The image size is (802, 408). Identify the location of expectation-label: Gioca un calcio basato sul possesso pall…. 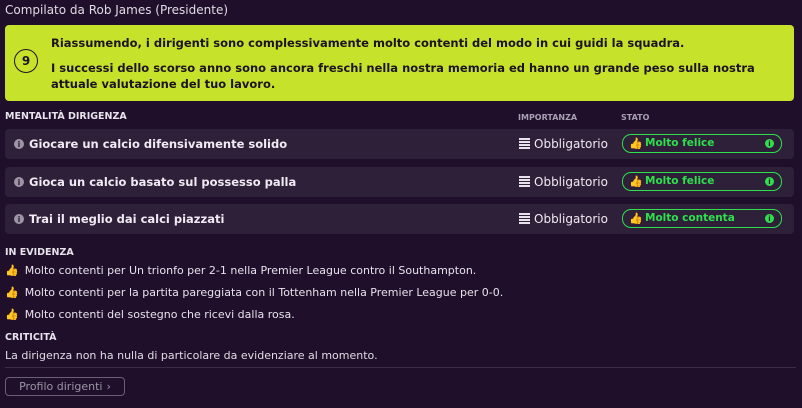
(163, 182).